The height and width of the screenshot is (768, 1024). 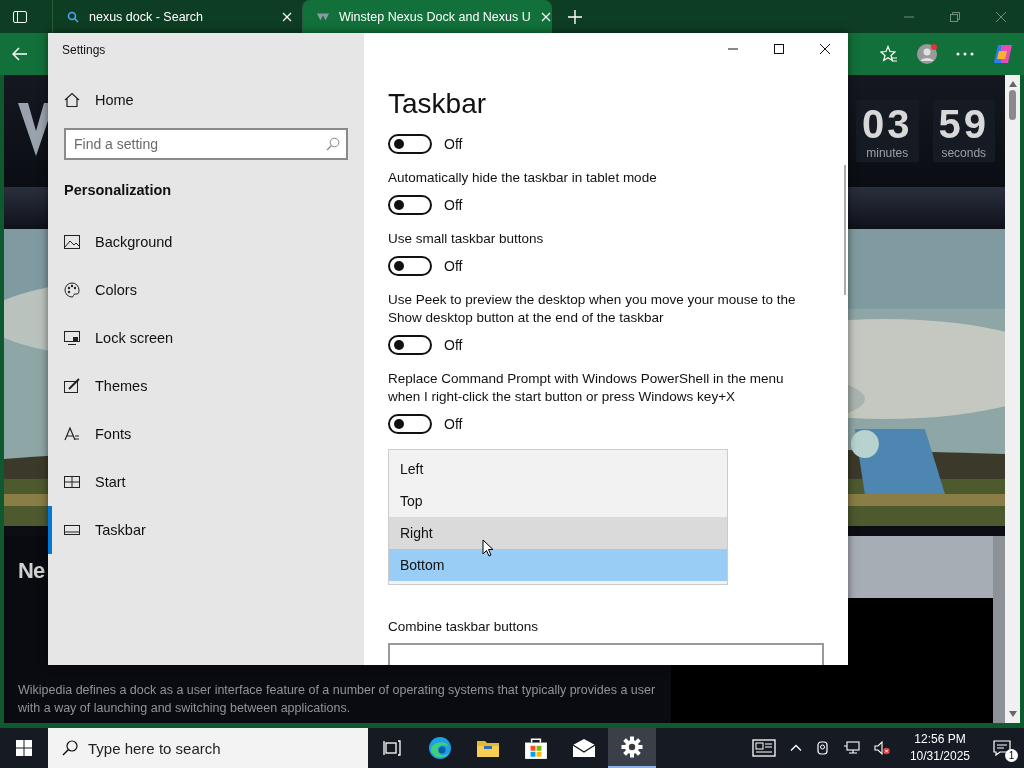 What do you see at coordinates (592, 309) in the screenshot?
I see `setting-label: Use Peek to preview the desktop when you move your mouse to the Show desktop button at the end of the taskbar` at bounding box center [592, 309].